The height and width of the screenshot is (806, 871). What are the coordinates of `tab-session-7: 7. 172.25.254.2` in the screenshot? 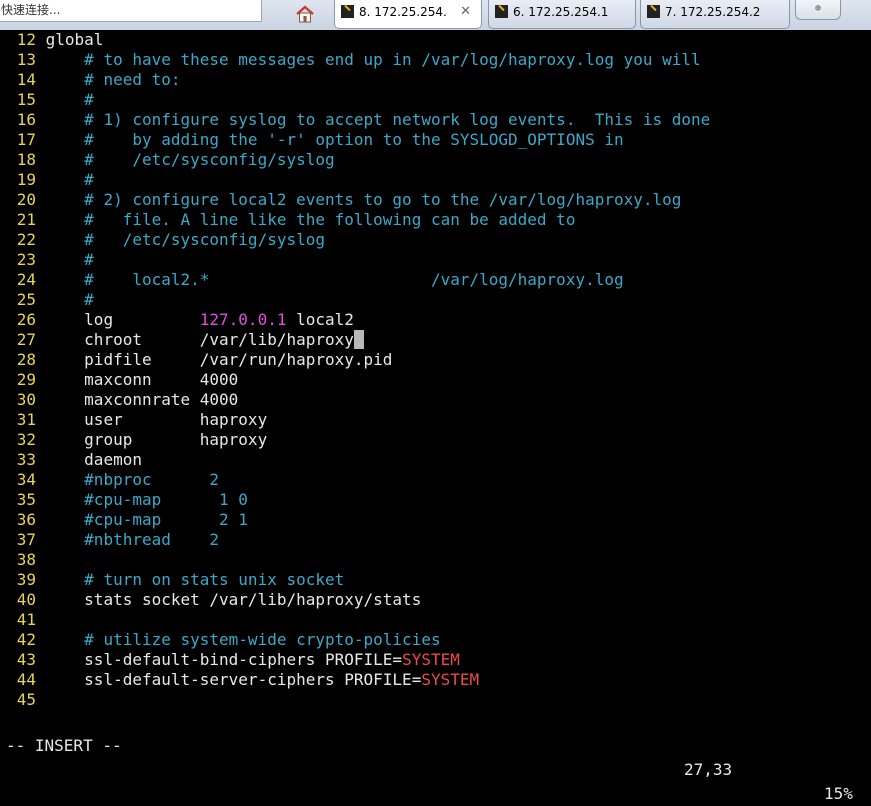 It's located at (715, 14).